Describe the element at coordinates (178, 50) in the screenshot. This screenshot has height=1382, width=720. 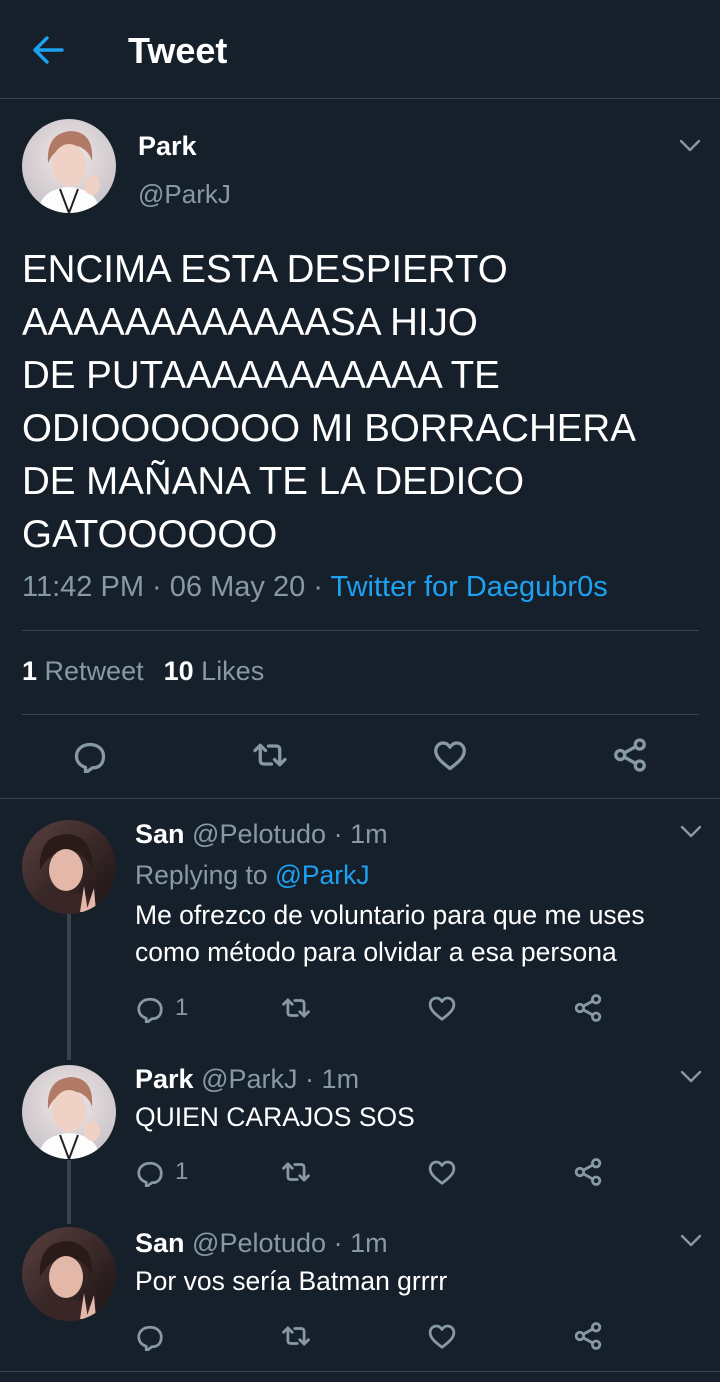
I see `page-title: Tweet` at that location.